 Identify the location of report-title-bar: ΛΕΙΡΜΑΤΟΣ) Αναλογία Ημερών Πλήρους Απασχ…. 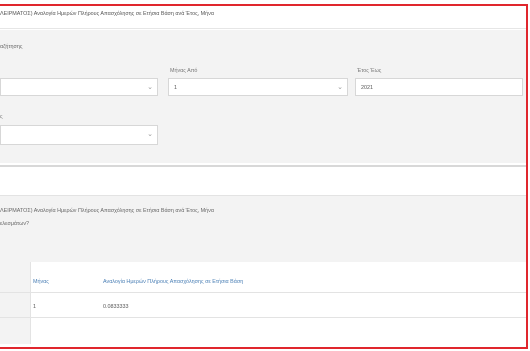
(263, 17).